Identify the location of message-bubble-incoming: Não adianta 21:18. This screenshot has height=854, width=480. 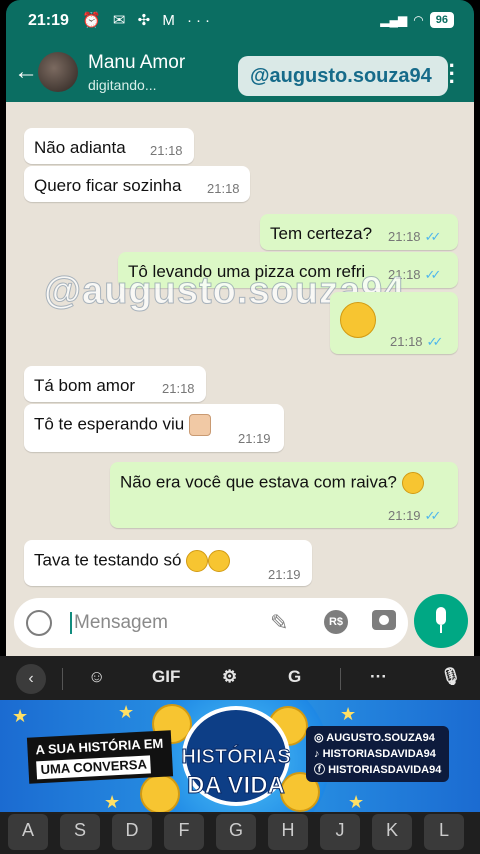
(109, 146).